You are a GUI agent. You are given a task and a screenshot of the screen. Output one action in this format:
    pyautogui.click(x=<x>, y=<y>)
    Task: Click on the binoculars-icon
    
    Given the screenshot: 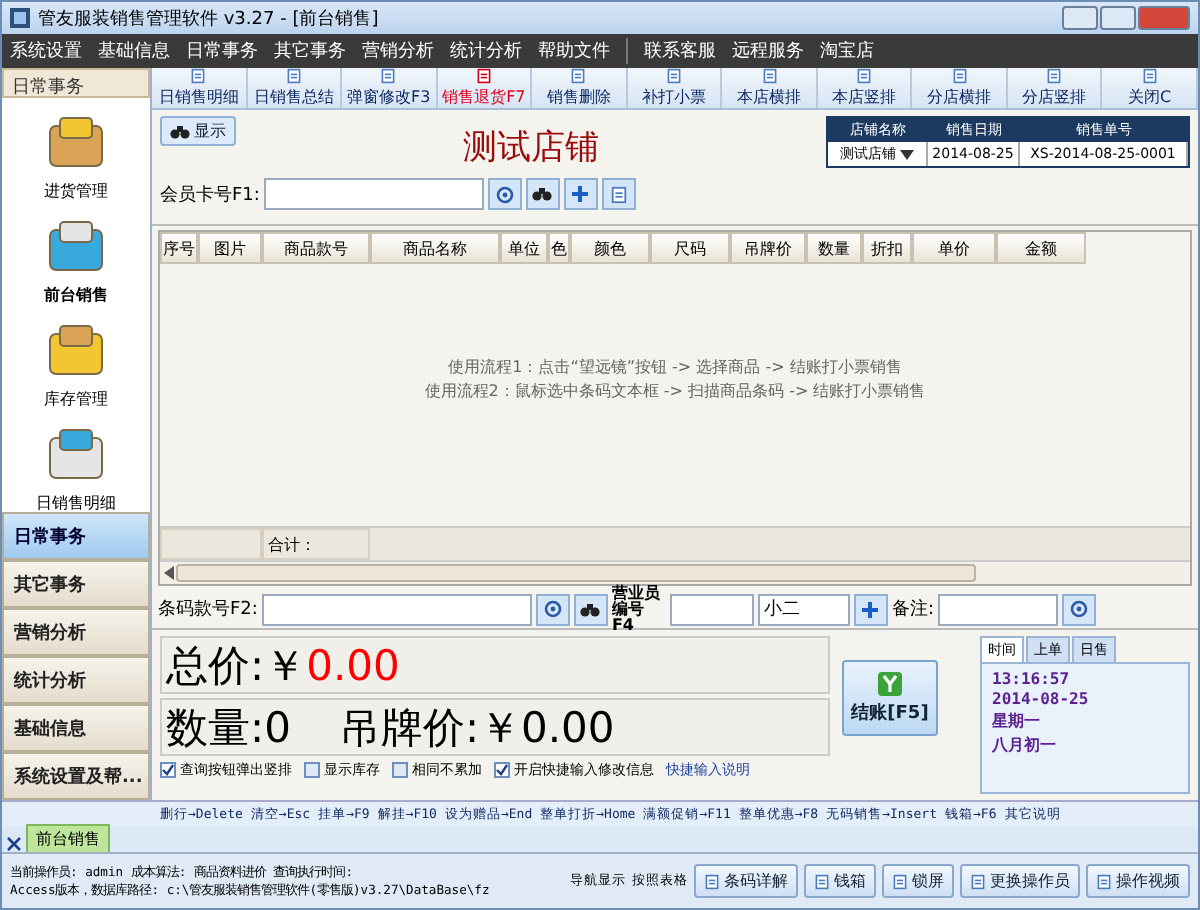 What is the action you would take?
    pyautogui.click(x=180, y=131)
    